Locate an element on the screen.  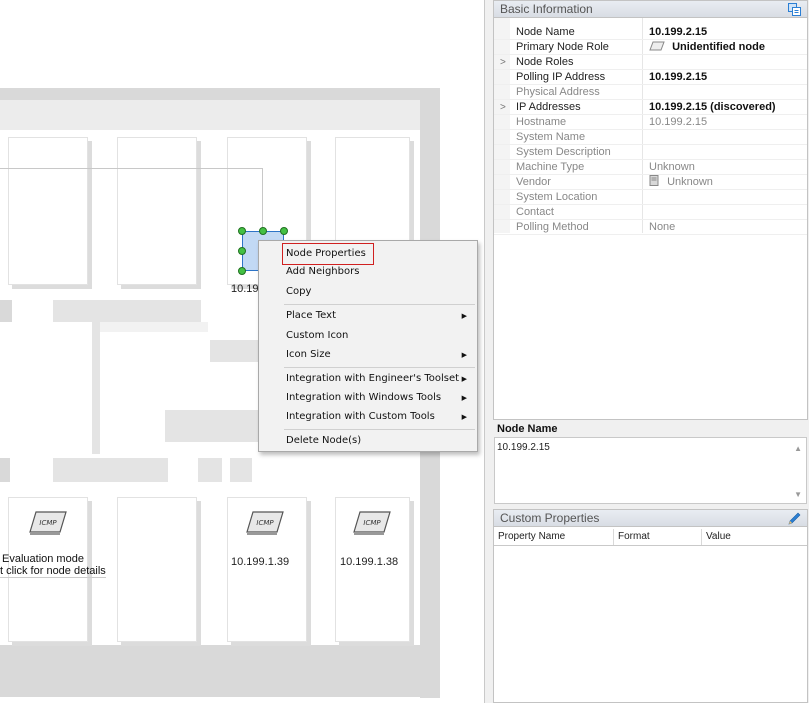
basic-information-header: Basic Information is located at coordinates (650, 9).